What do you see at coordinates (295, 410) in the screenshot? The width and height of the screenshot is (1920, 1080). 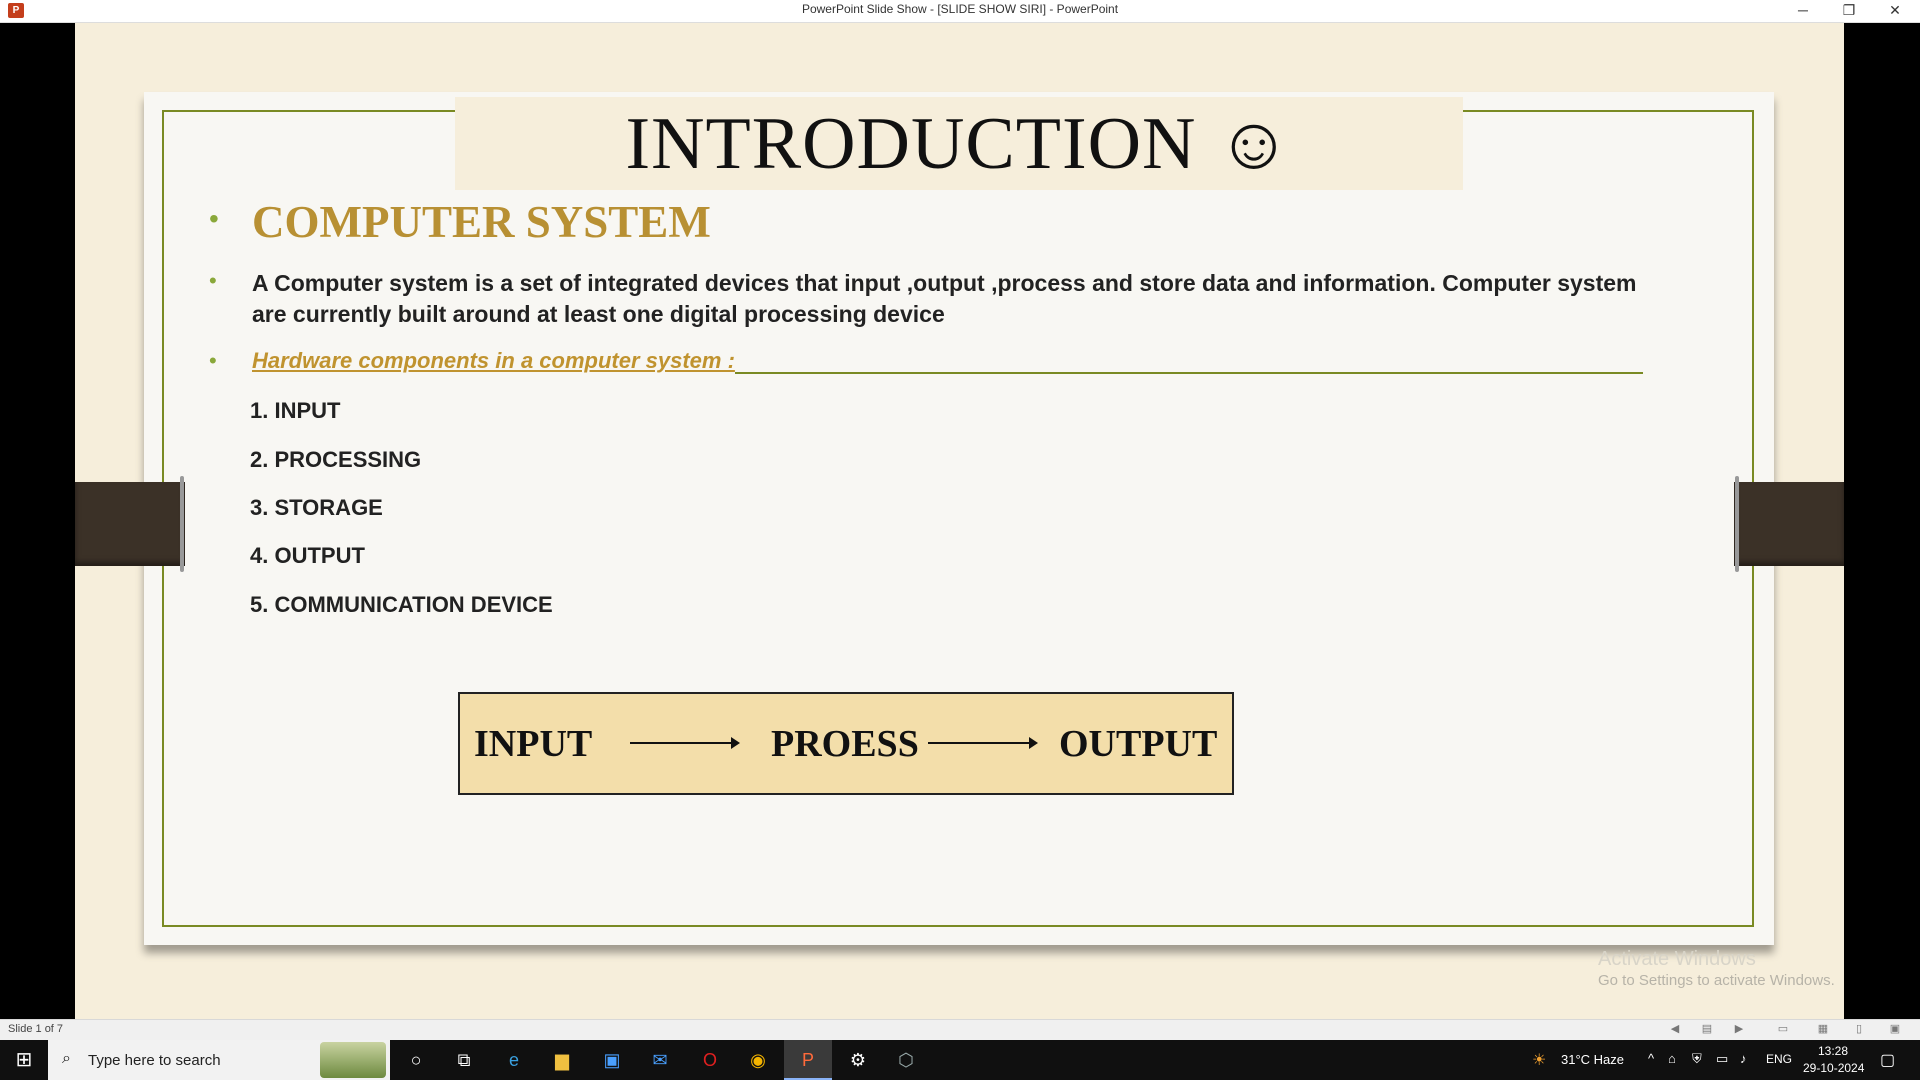 I see `list-item: 1. INPUT` at bounding box center [295, 410].